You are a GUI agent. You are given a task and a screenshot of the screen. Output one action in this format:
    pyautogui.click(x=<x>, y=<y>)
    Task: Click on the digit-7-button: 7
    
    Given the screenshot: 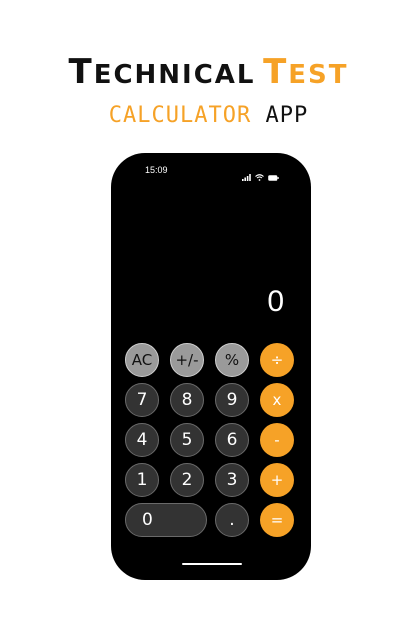 What is the action you would take?
    pyautogui.click(x=142, y=400)
    